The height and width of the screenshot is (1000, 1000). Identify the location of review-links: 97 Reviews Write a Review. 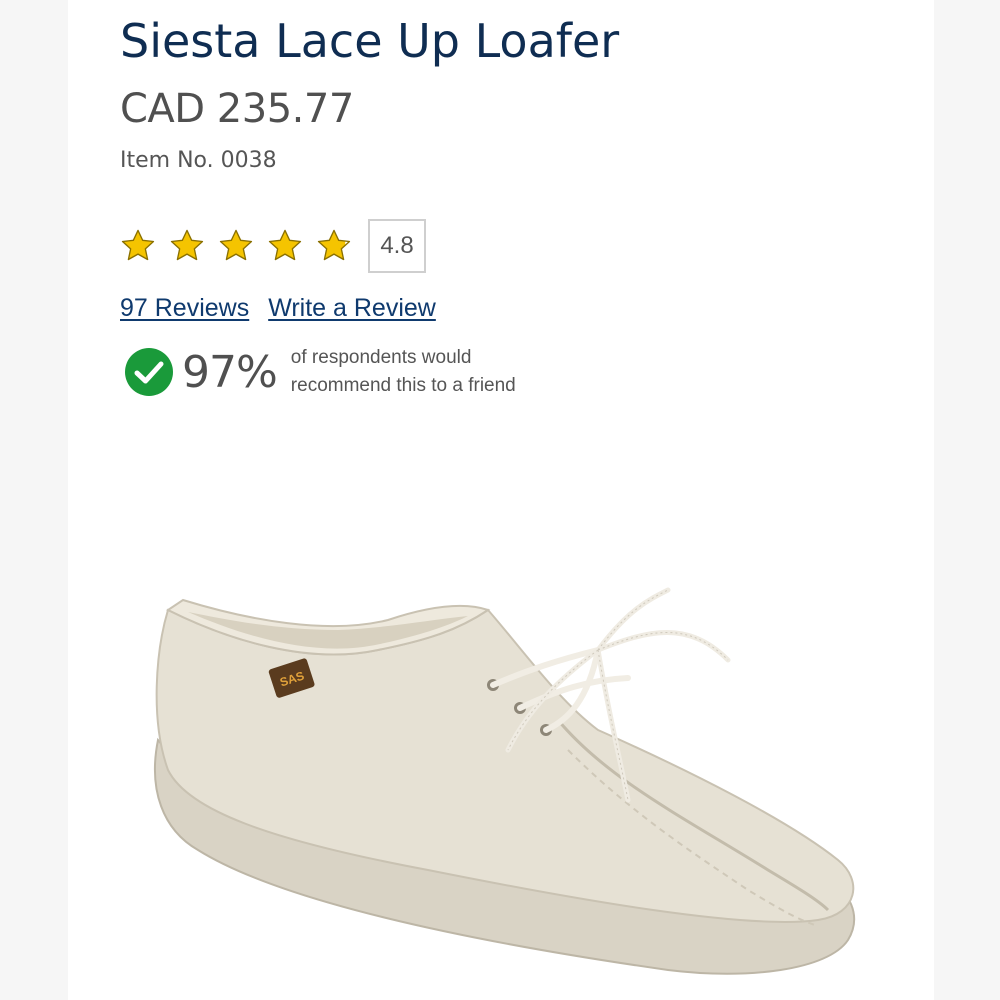
(278, 308).